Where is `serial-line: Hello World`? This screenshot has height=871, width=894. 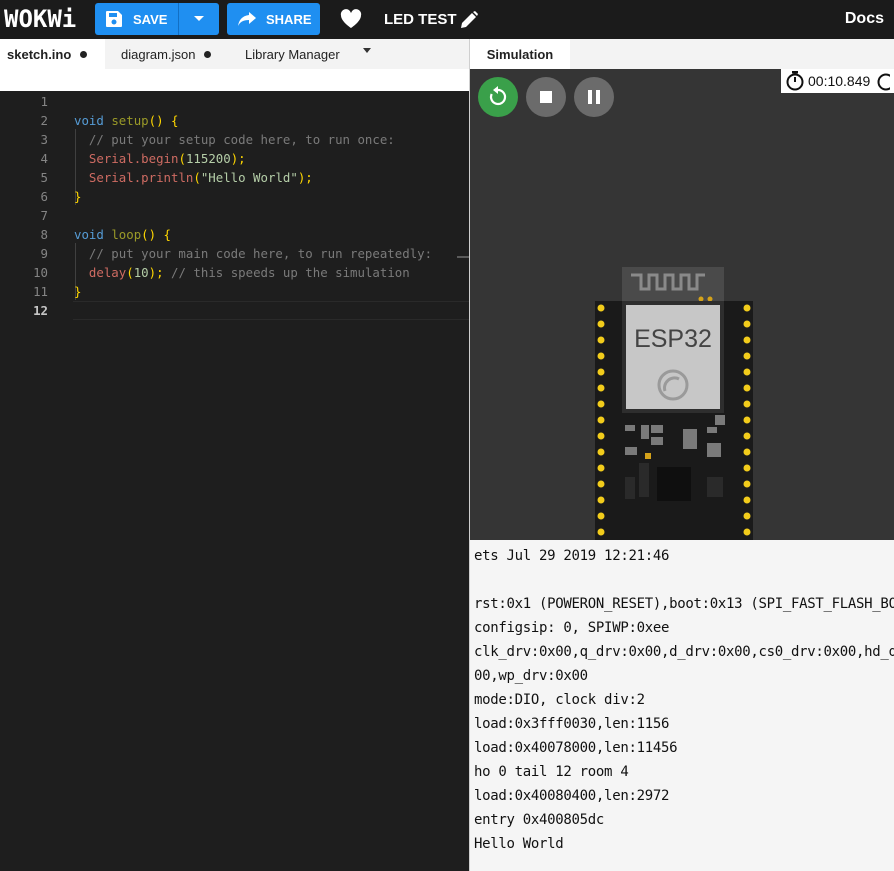 serial-line: Hello World is located at coordinates (519, 844).